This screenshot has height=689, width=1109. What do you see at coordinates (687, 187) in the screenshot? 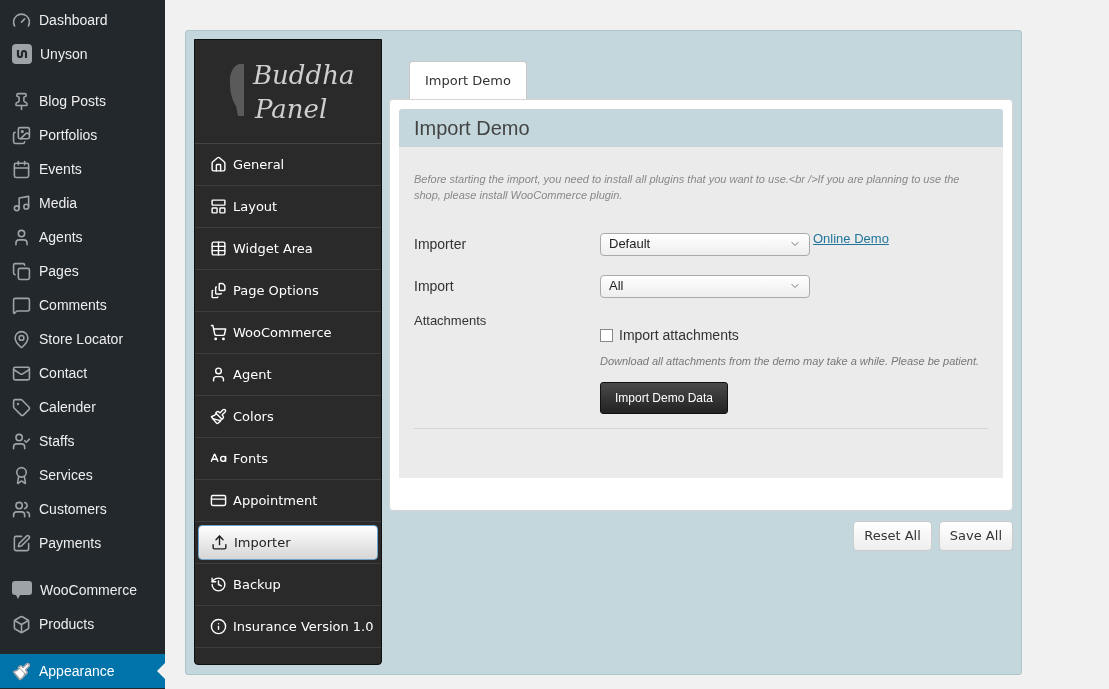
I see `notice-text: Before starting the import, you need to install all plugins that you want to use.<br />If you are planning to use the shop, please install WooCommerce plugin.` at bounding box center [687, 187].